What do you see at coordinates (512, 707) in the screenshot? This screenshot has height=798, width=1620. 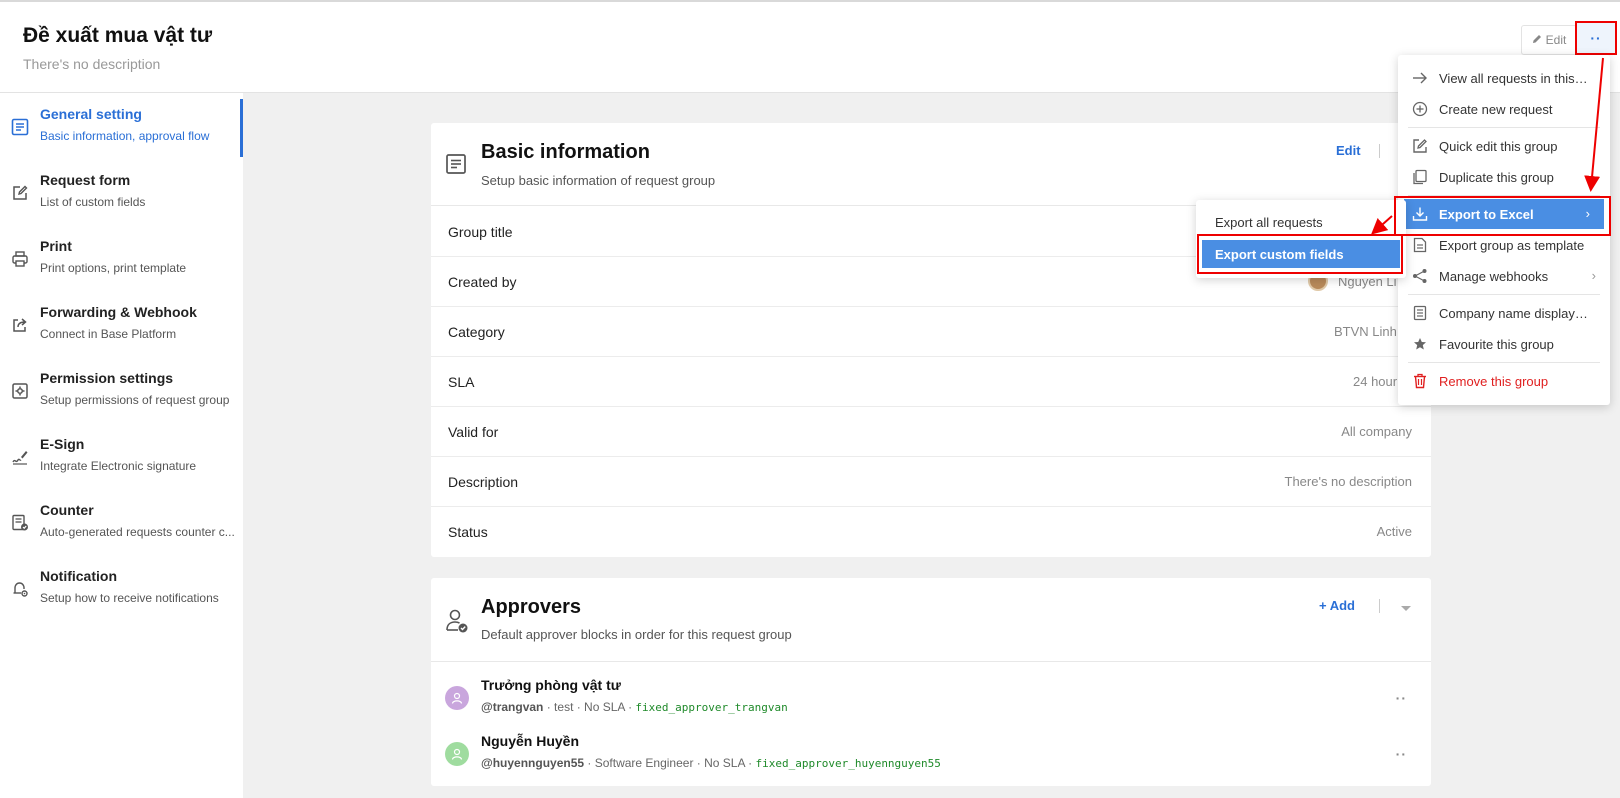 I see `approver-username: @trangvan` at bounding box center [512, 707].